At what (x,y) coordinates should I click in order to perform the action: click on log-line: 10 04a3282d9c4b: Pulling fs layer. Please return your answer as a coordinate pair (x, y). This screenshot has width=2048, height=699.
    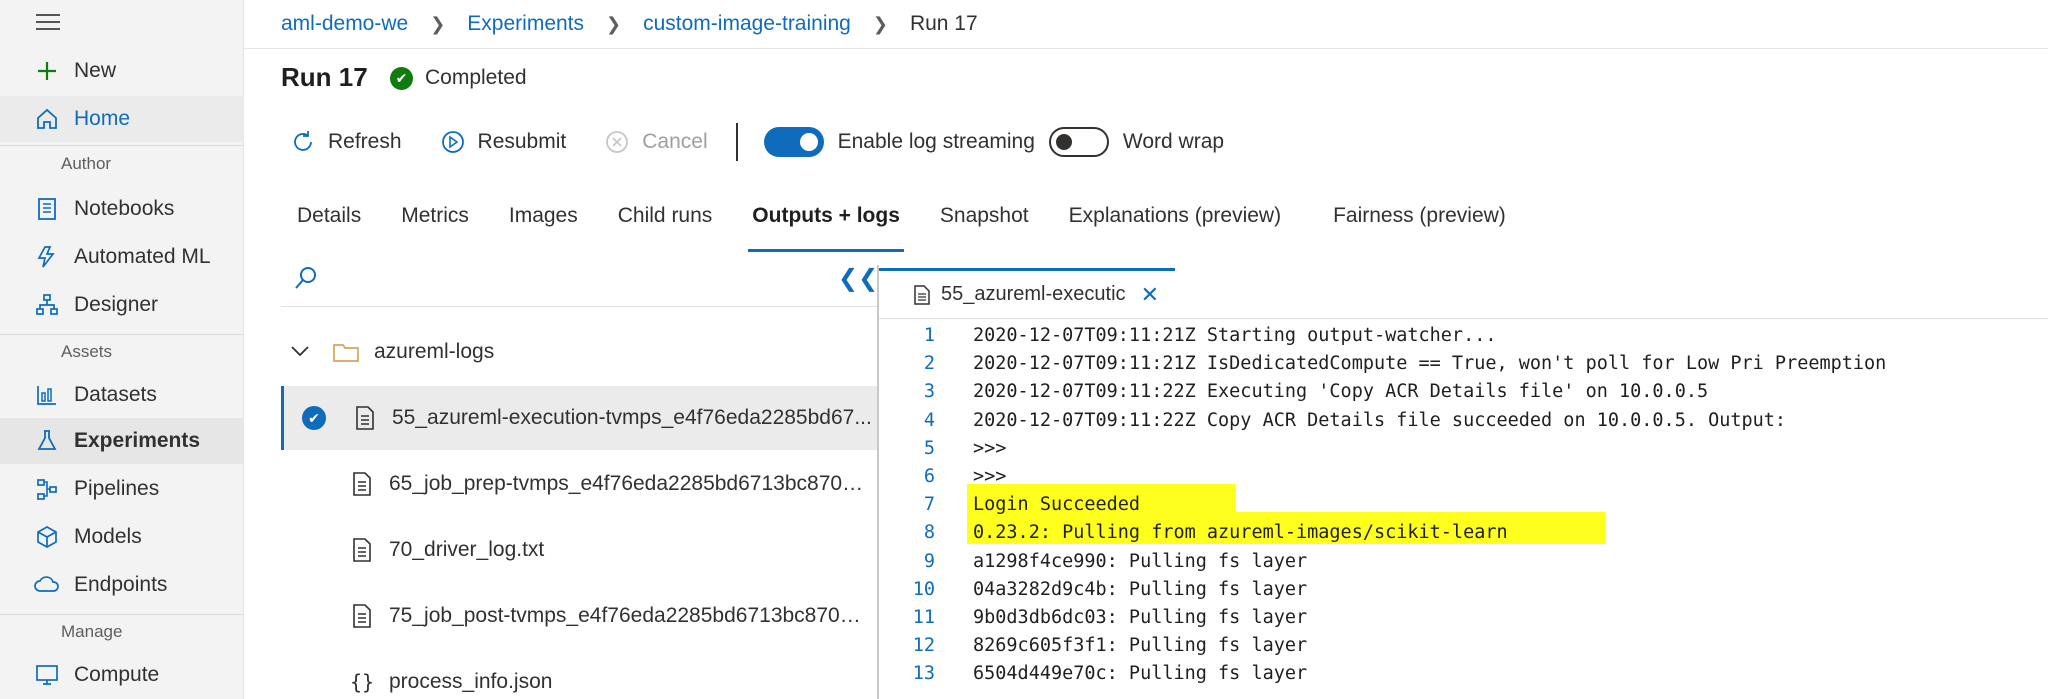
    Looking at the image, I should click on (1463, 590).